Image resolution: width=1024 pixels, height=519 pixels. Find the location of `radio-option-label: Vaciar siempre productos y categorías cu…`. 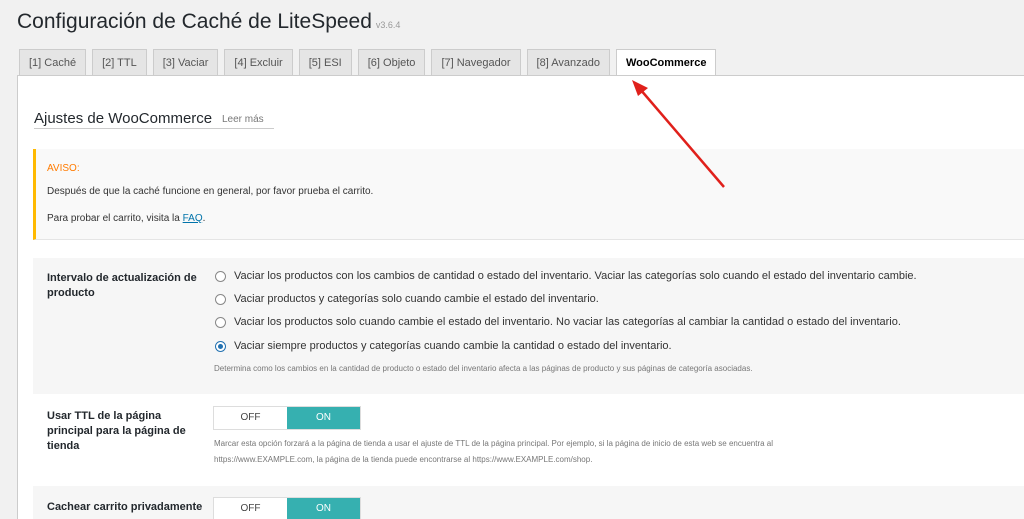

radio-option-label: Vaciar siempre productos y categorías cu… is located at coordinates (453, 346).